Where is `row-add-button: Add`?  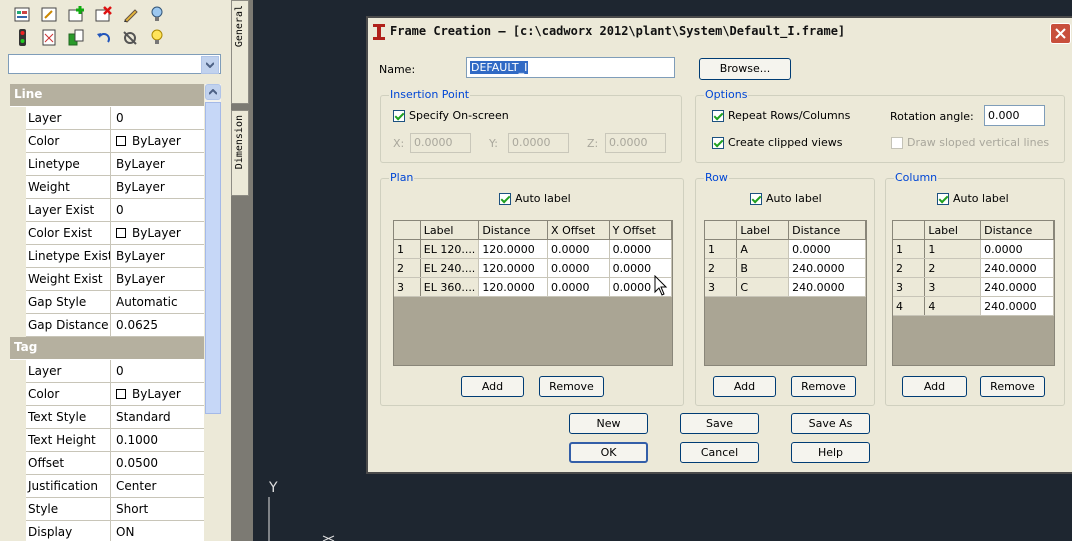 row-add-button: Add is located at coordinates (744, 386).